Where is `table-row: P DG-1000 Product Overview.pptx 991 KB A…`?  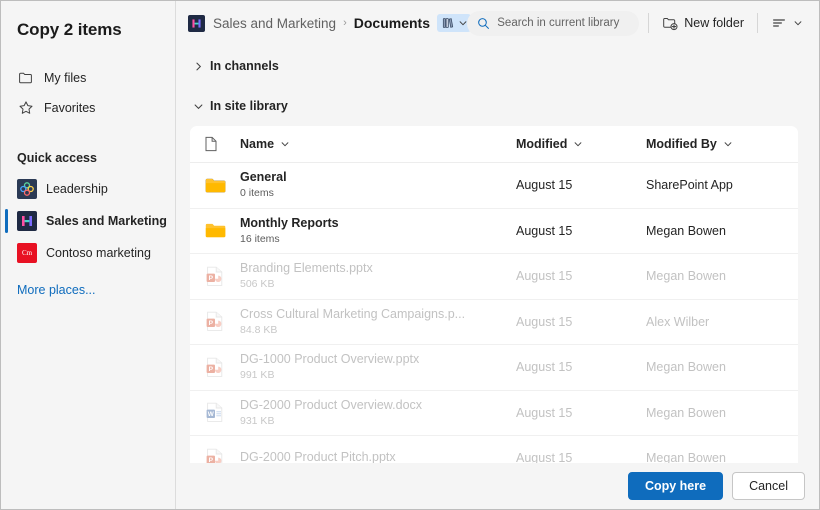 table-row: P DG-1000 Product Overview.pptx 991 KB A… is located at coordinates (494, 368).